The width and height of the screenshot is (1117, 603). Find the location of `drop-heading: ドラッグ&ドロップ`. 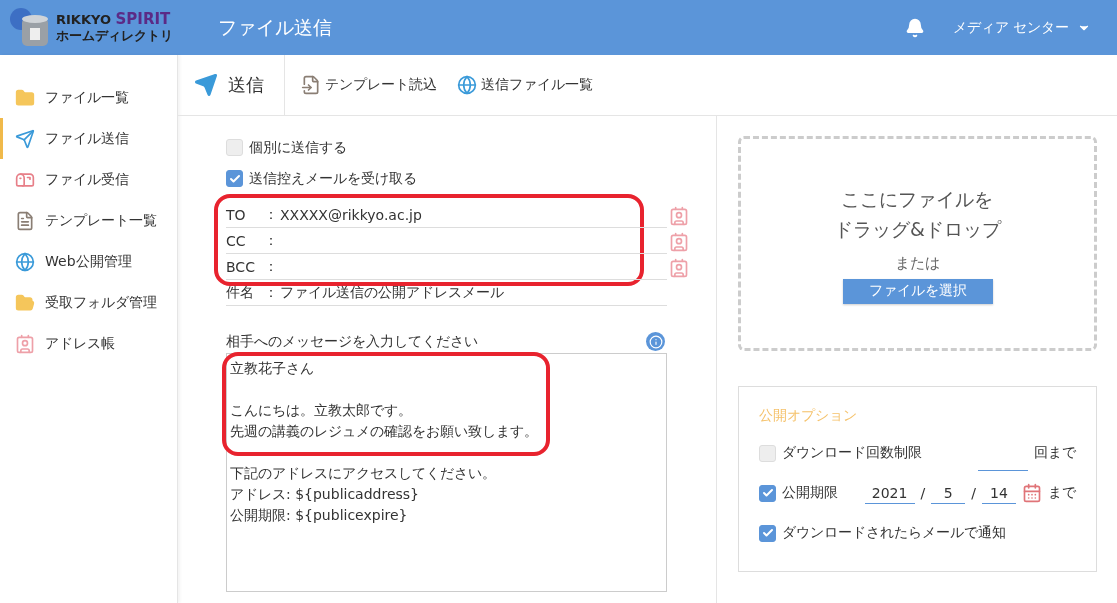

drop-heading: ドラッグ&ドロップ is located at coordinates (917, 229).